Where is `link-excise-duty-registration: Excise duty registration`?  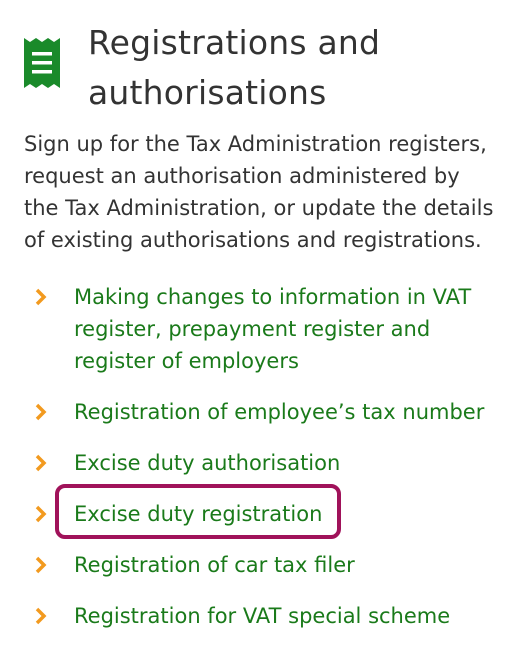
link-excise-duty-registration: Excise duty registration is located at coordinates (198, 514).